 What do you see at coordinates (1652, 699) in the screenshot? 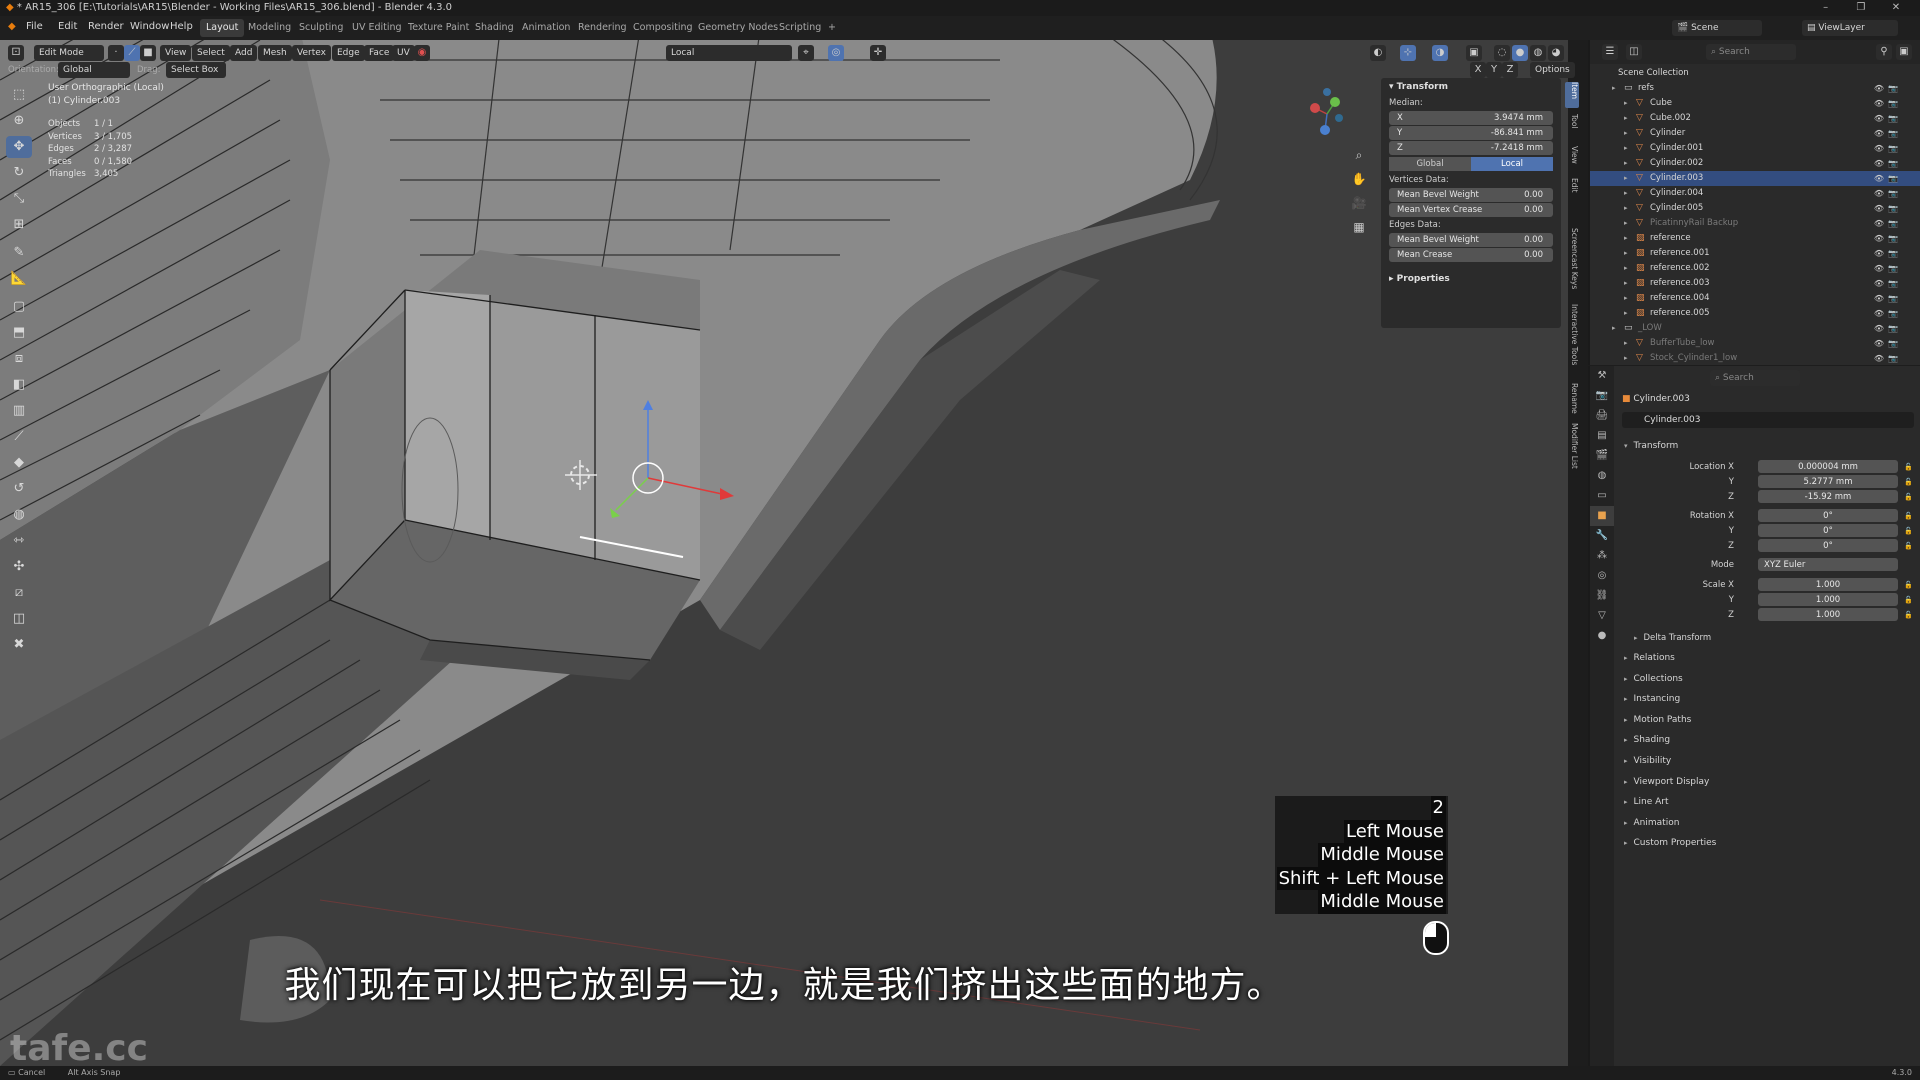
I see `section-instancing: ▸ Instancing` at bounding box center [1652, 699].